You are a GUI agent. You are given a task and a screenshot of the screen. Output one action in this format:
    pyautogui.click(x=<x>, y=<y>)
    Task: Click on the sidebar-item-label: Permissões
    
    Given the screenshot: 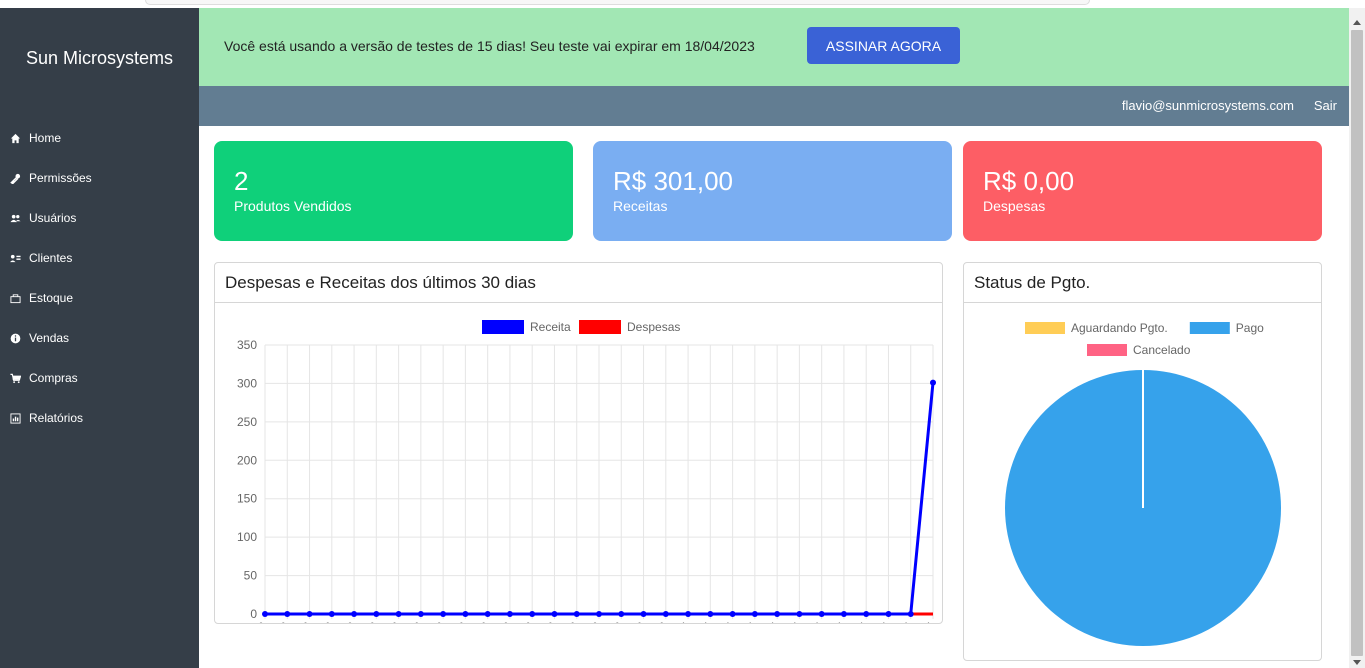 What is the action you would take?
    pyautogui.click(x=60, y=178)
    